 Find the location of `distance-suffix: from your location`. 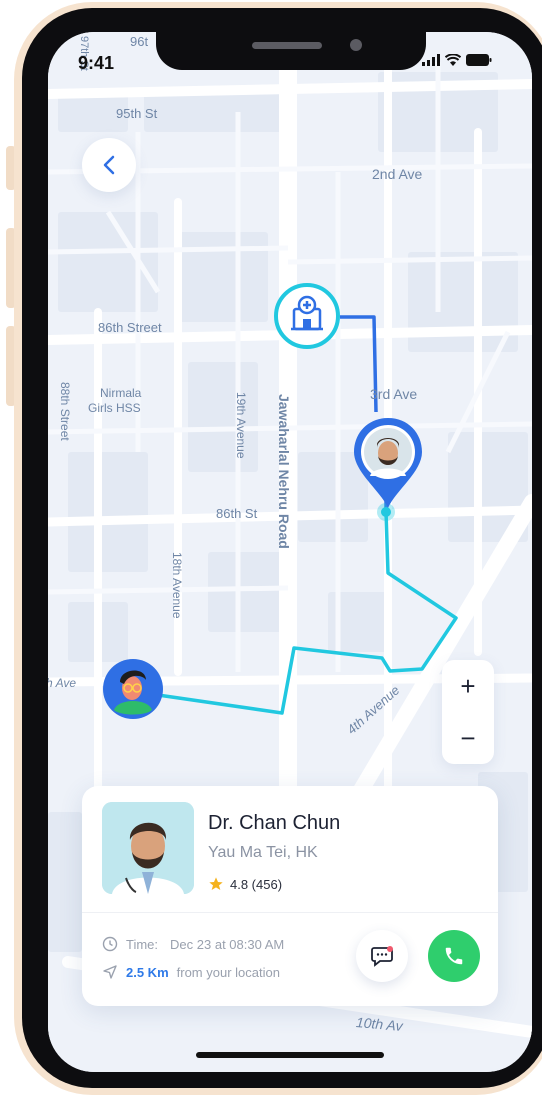

distance-suffix: from your location is located at coordinates (228, 972).